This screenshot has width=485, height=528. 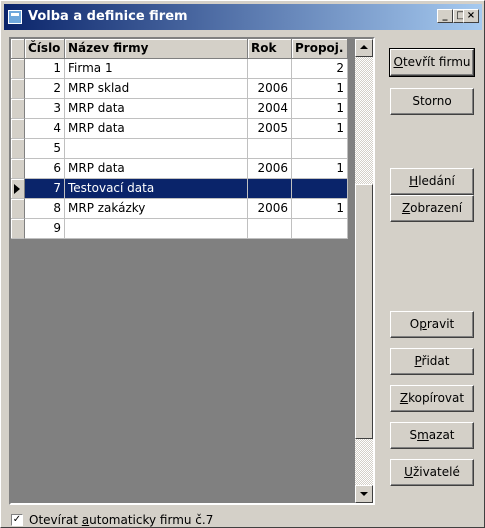 I want to click on table-row: 7 Testovací data, so click(x=179, y=189).